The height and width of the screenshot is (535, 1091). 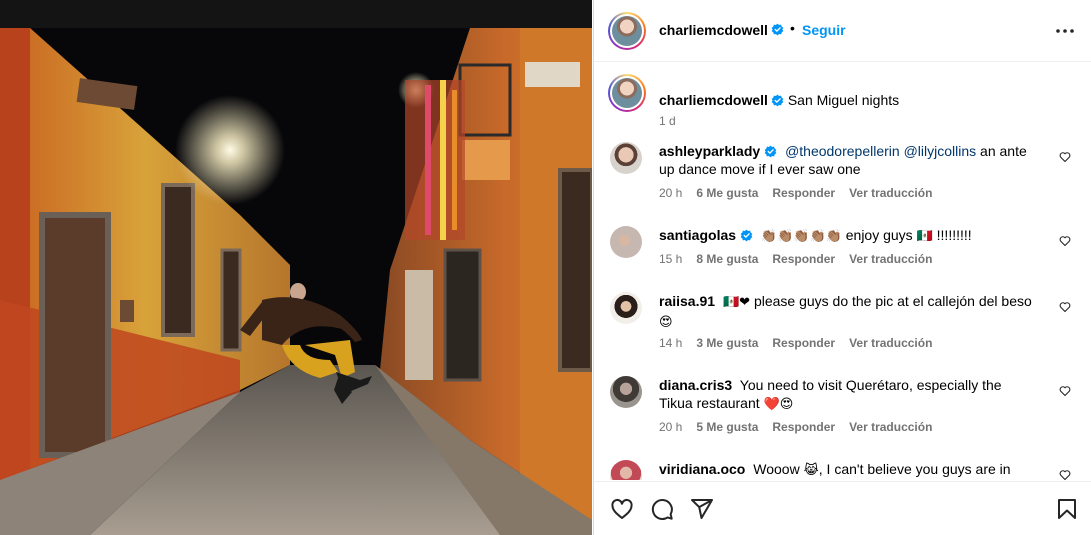 I want to click on comment-icon, so click(x=662, y=509).